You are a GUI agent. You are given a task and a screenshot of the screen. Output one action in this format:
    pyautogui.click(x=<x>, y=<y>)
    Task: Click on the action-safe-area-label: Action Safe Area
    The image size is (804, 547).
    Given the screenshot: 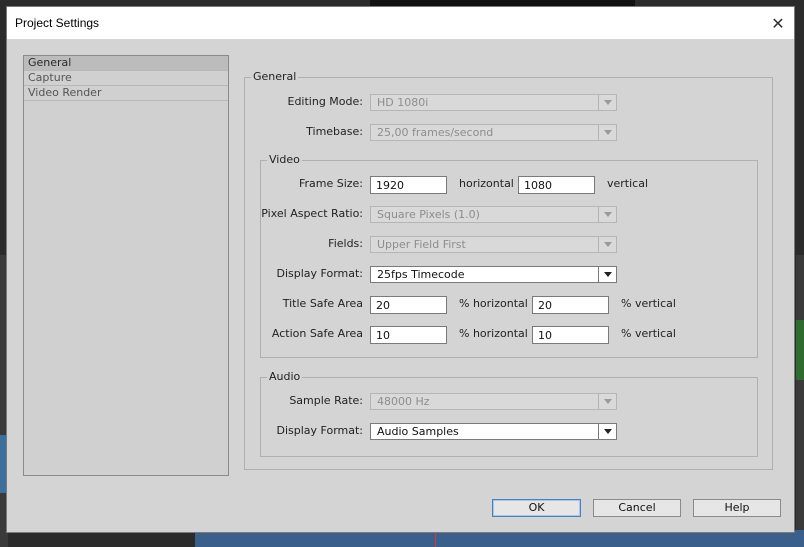 What is the action you would take?
    pyautogui.click(x=317, y=333)
    